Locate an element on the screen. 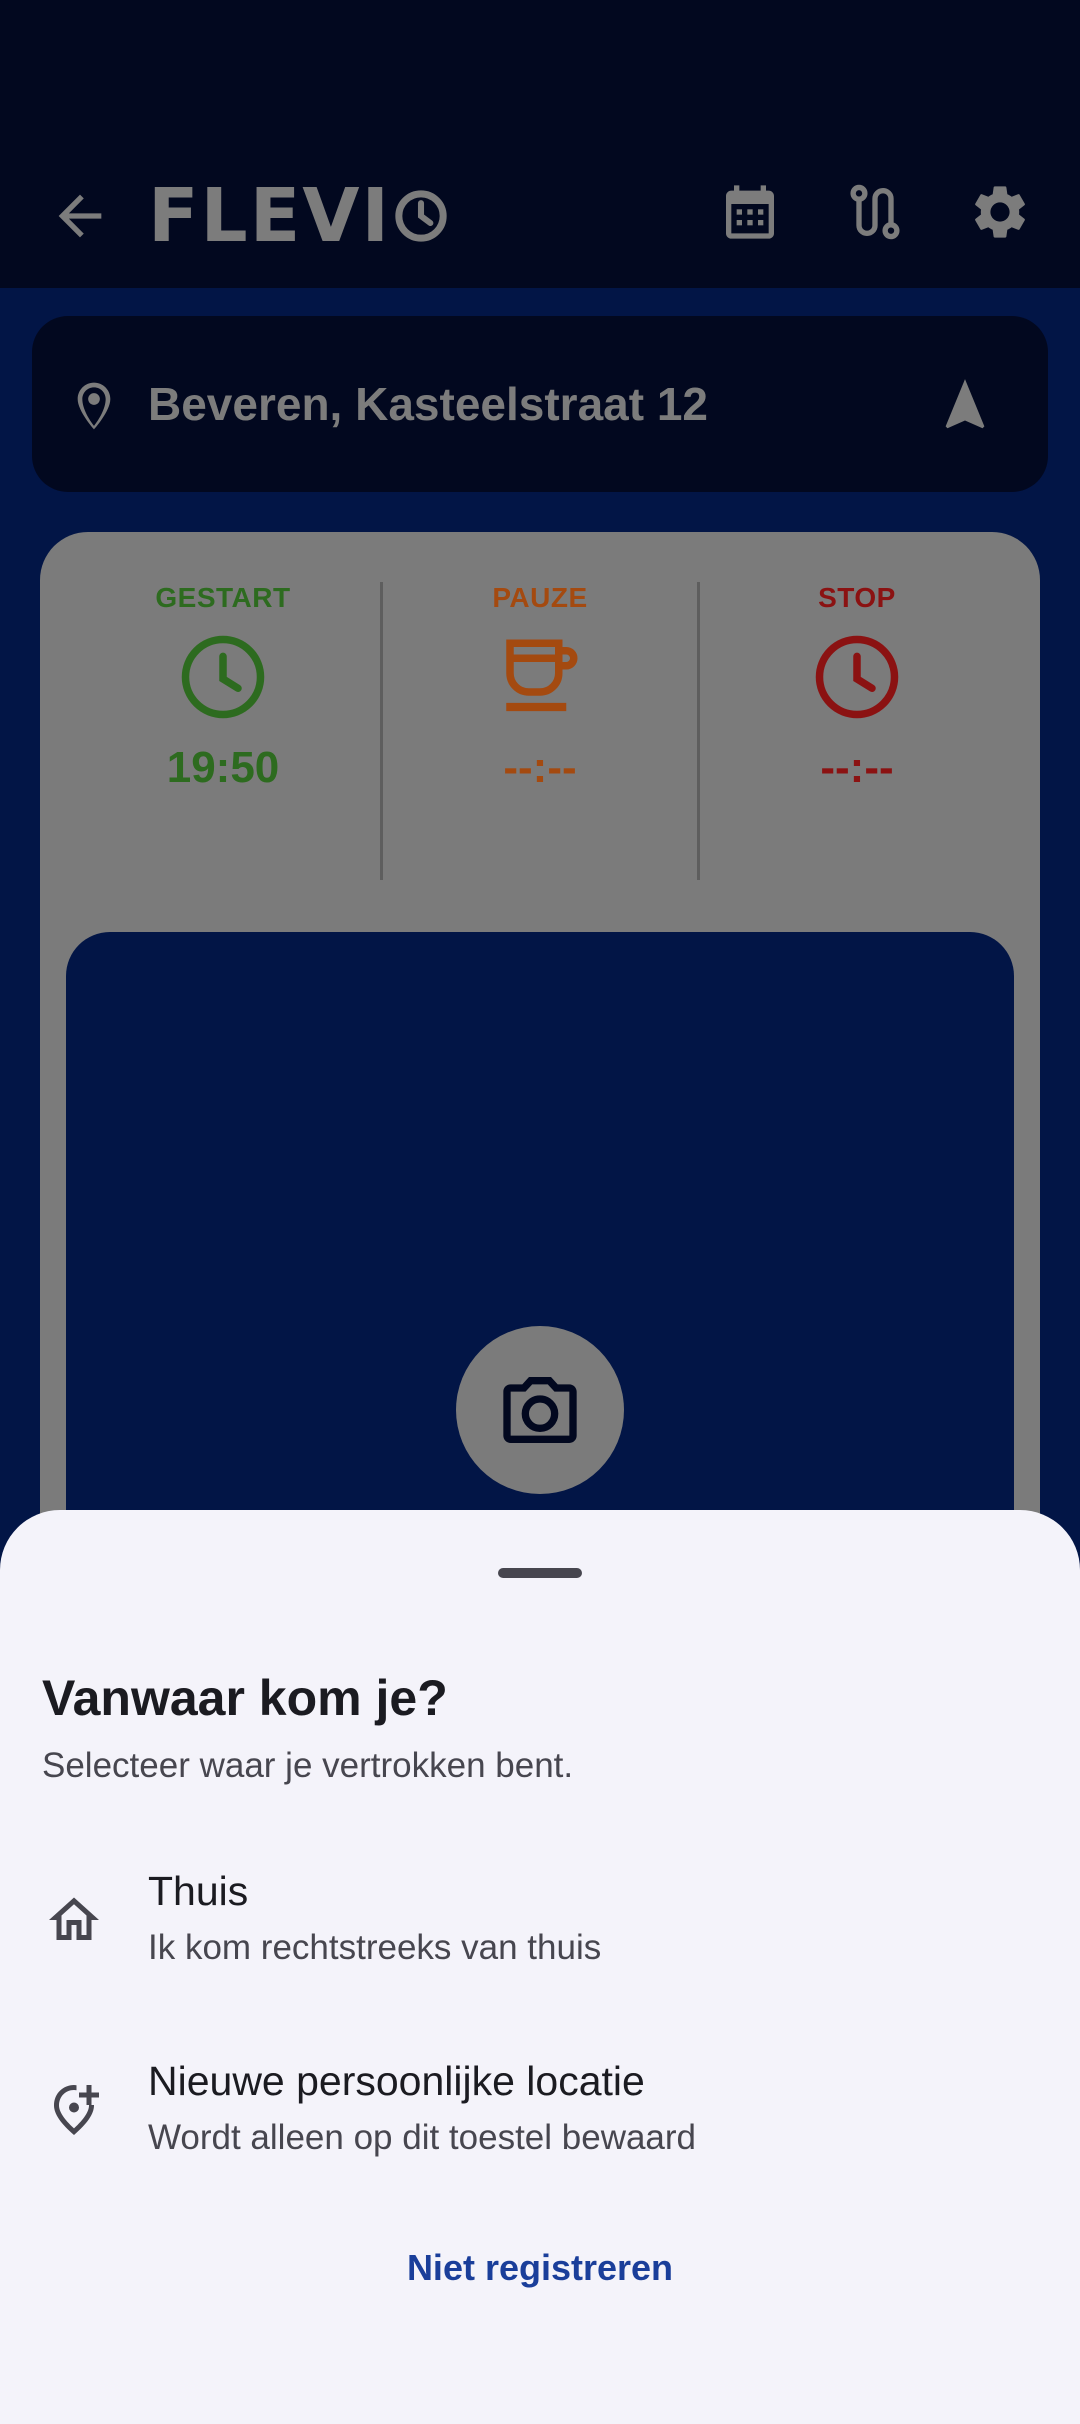 The width and height of the screenshot is (1080, 2424). timer-value: 19:50 is located at coordinates (223, 767).